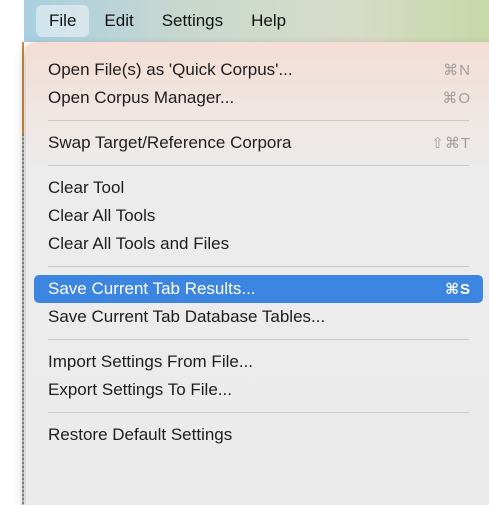 This screenshot has height=505, width=489. I want to click on menu-item-label: Restore Default Settings, so click(140, 434).